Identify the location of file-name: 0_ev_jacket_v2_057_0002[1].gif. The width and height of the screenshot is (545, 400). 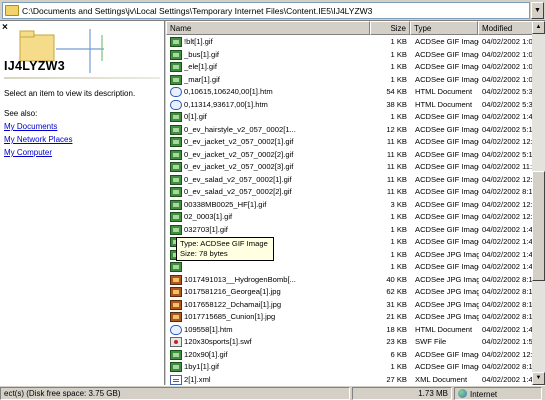
(239, 141).